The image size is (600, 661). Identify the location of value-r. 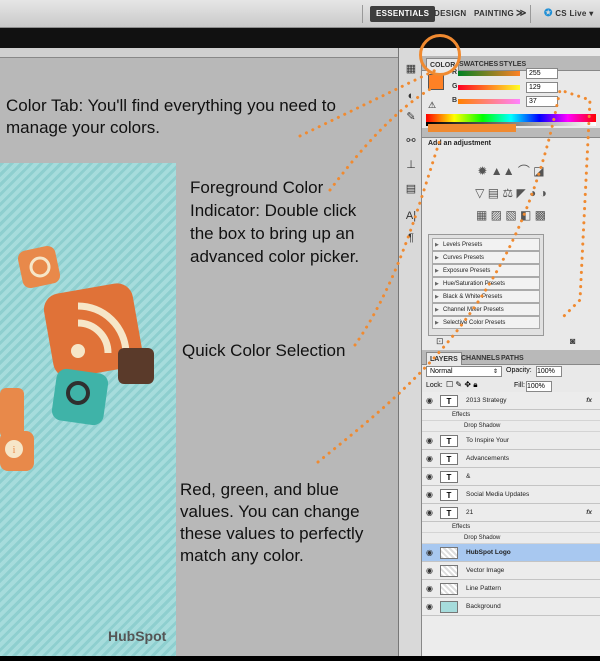
(542, 73).